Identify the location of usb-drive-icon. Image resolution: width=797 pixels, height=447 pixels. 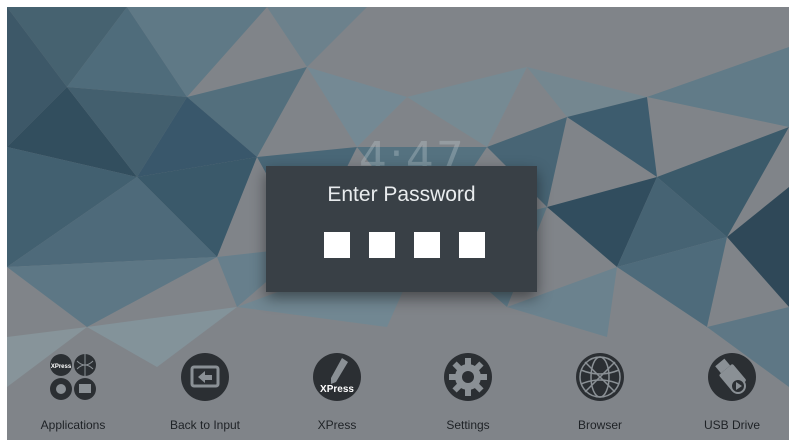
(732, 377).